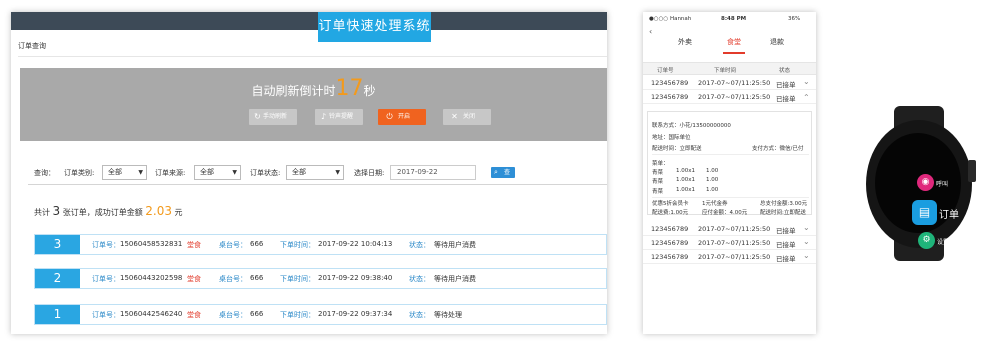  Describe the element at coordinates (355, 278) in the screenshot. I see `order-time: 2017-09-22 09:38:40` at that location.